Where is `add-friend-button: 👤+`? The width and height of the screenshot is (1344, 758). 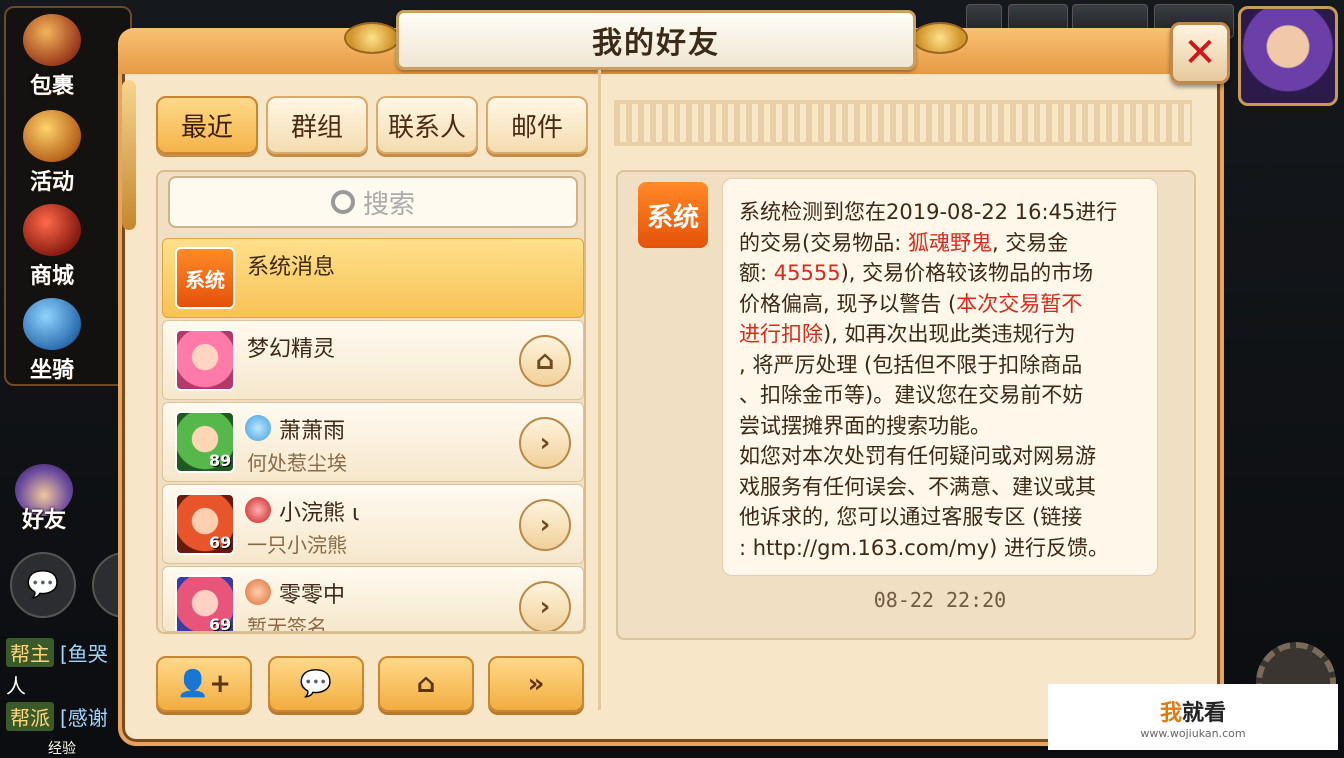
add-friend-button: 👤+ is located at coordinates (204, 684).